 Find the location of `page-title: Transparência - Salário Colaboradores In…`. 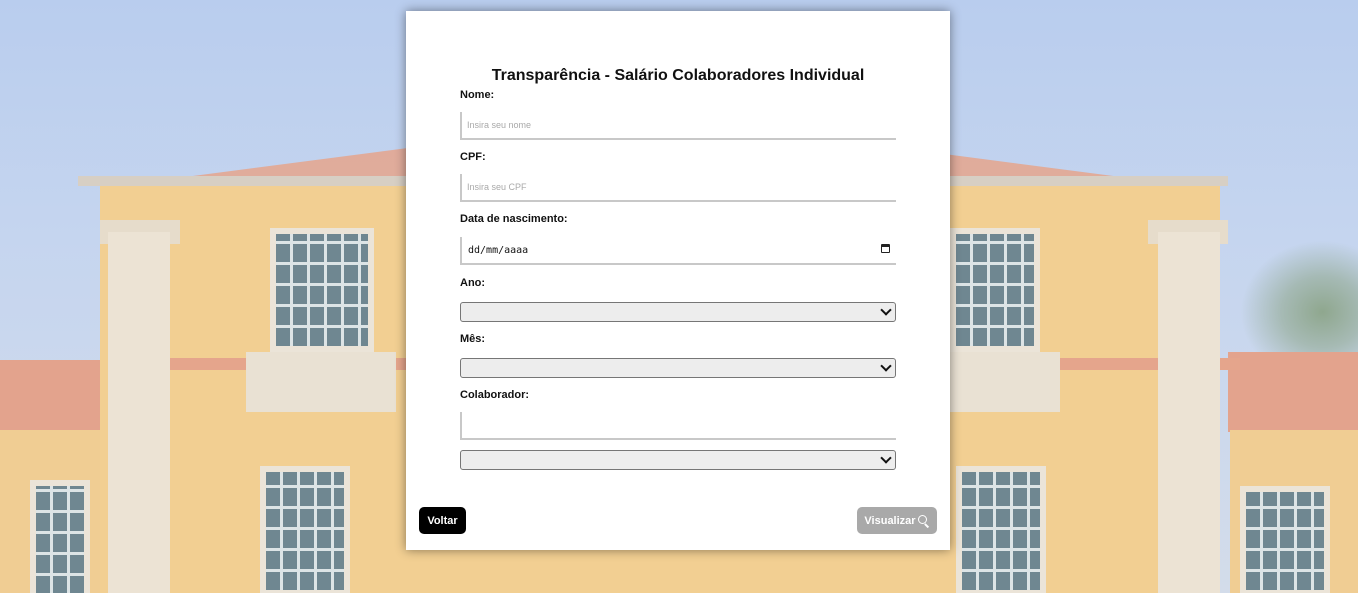

page-title: Transparência - Salário Colaboradores In… is located at coordinates (678, 75).